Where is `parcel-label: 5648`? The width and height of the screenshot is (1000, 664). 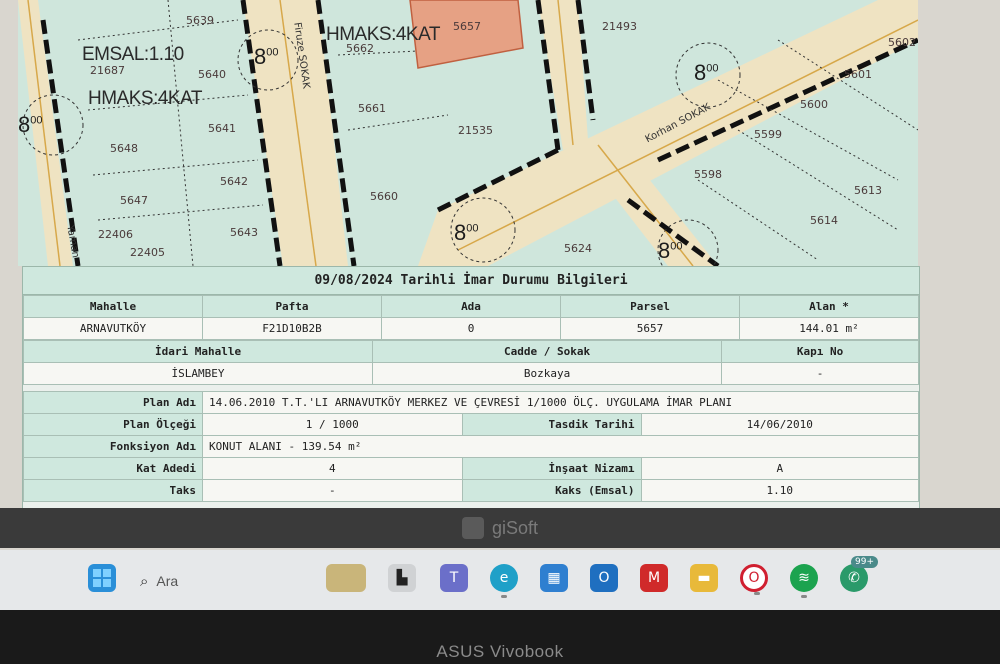 parcel-label: 5648 is located at coordinates (124, 148).